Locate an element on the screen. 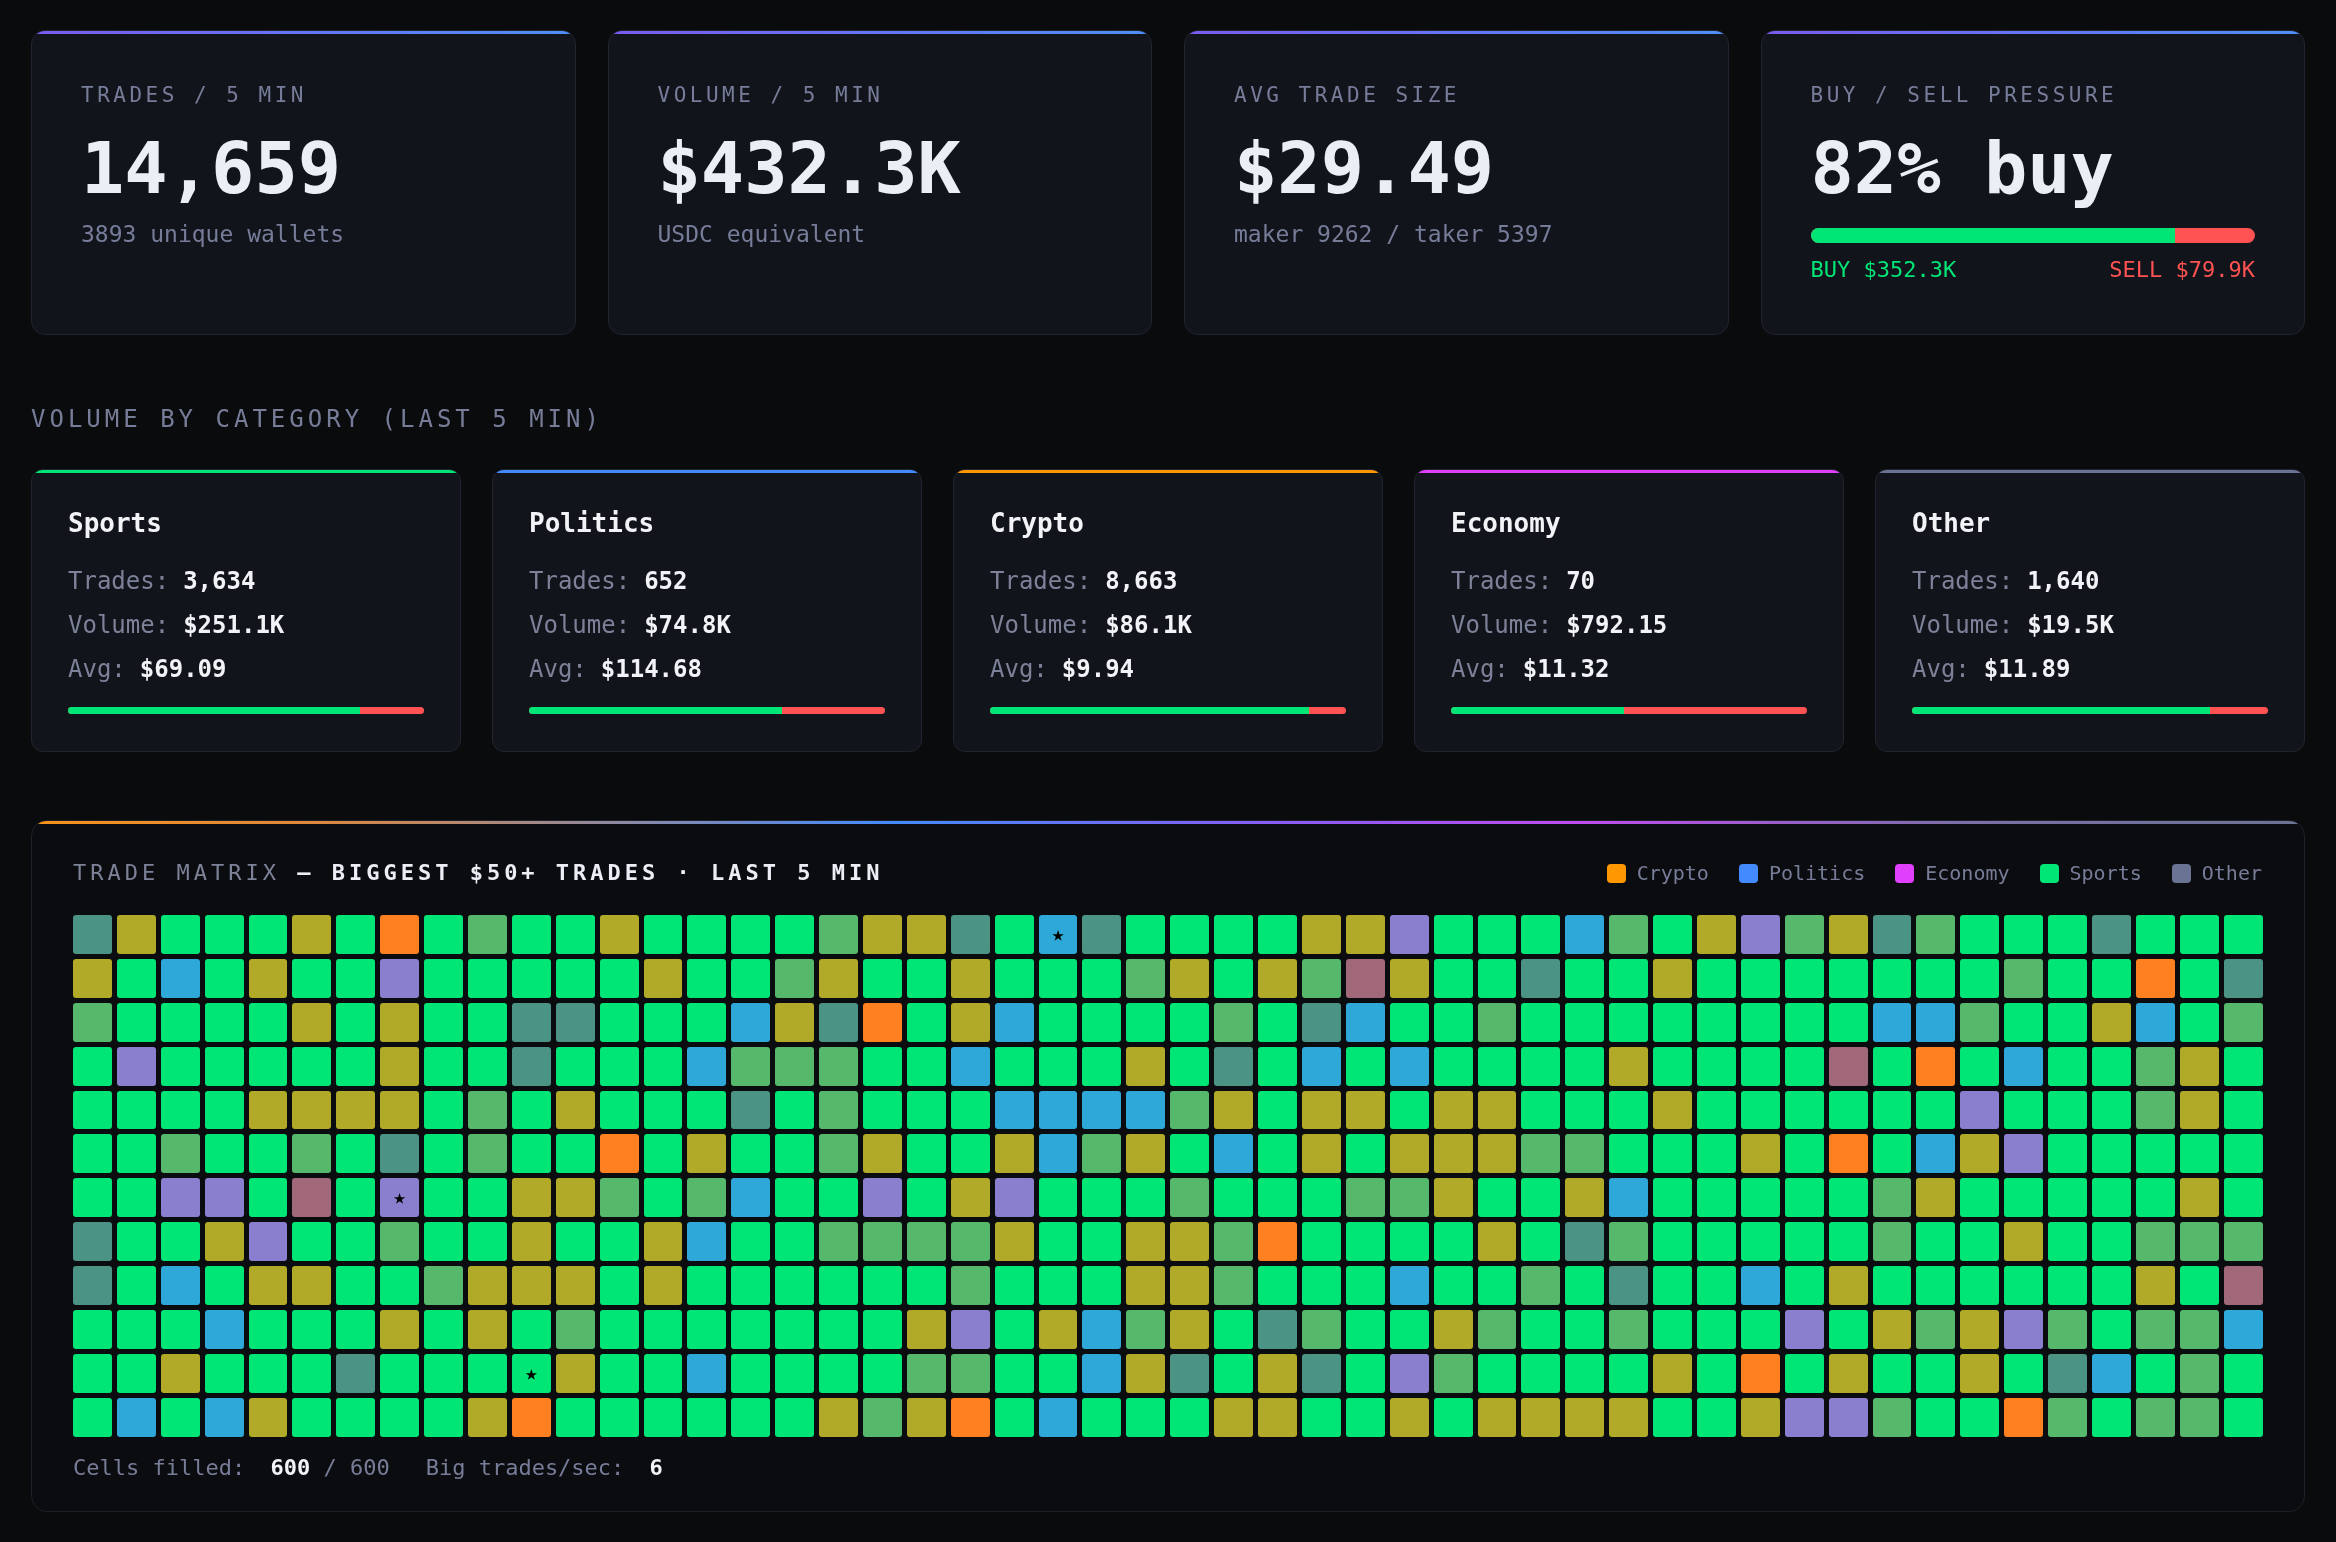  stat-value: $86.1K is located at coordinates (1148, 625).